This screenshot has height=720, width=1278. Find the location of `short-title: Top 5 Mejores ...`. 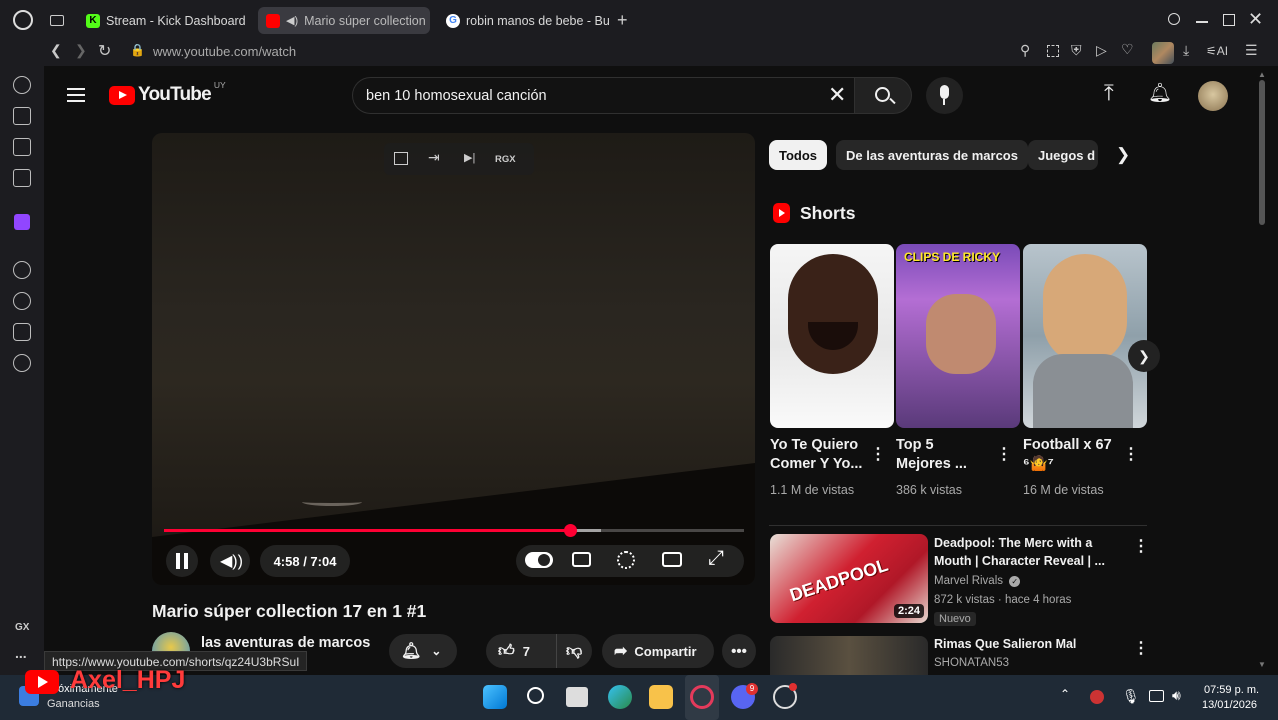

short-title: Top 5 Mejores ... is located at coordinates (936, 455).